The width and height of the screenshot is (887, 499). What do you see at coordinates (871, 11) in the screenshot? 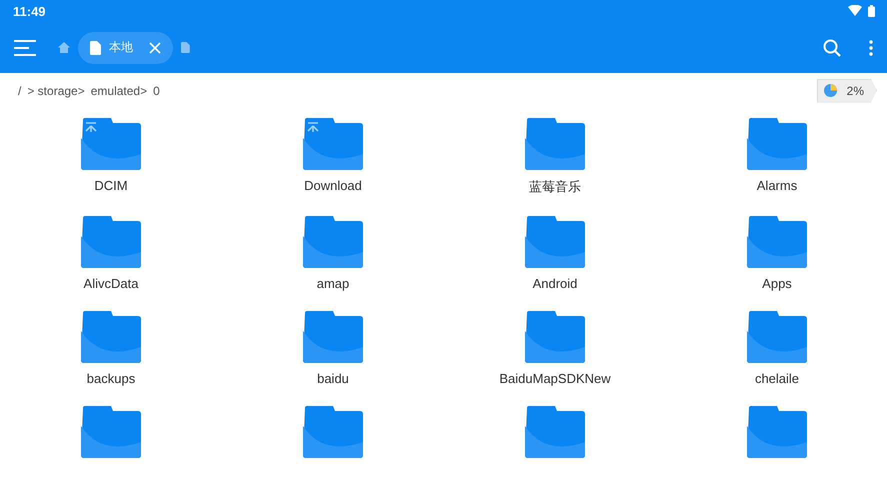
I see `battery-icon` at bounding box center [871, 11].